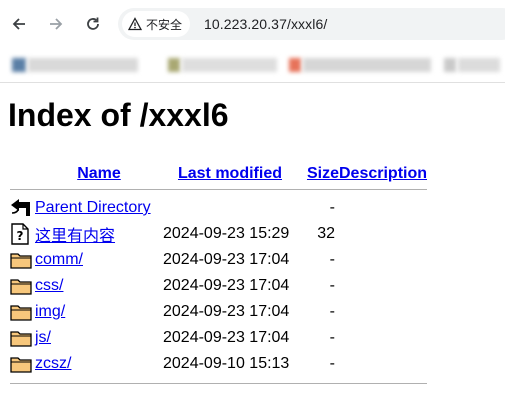  I want to click on browser-toolbar: 不安全 10.223.20.37/xxxl6/, so click(252, 24).